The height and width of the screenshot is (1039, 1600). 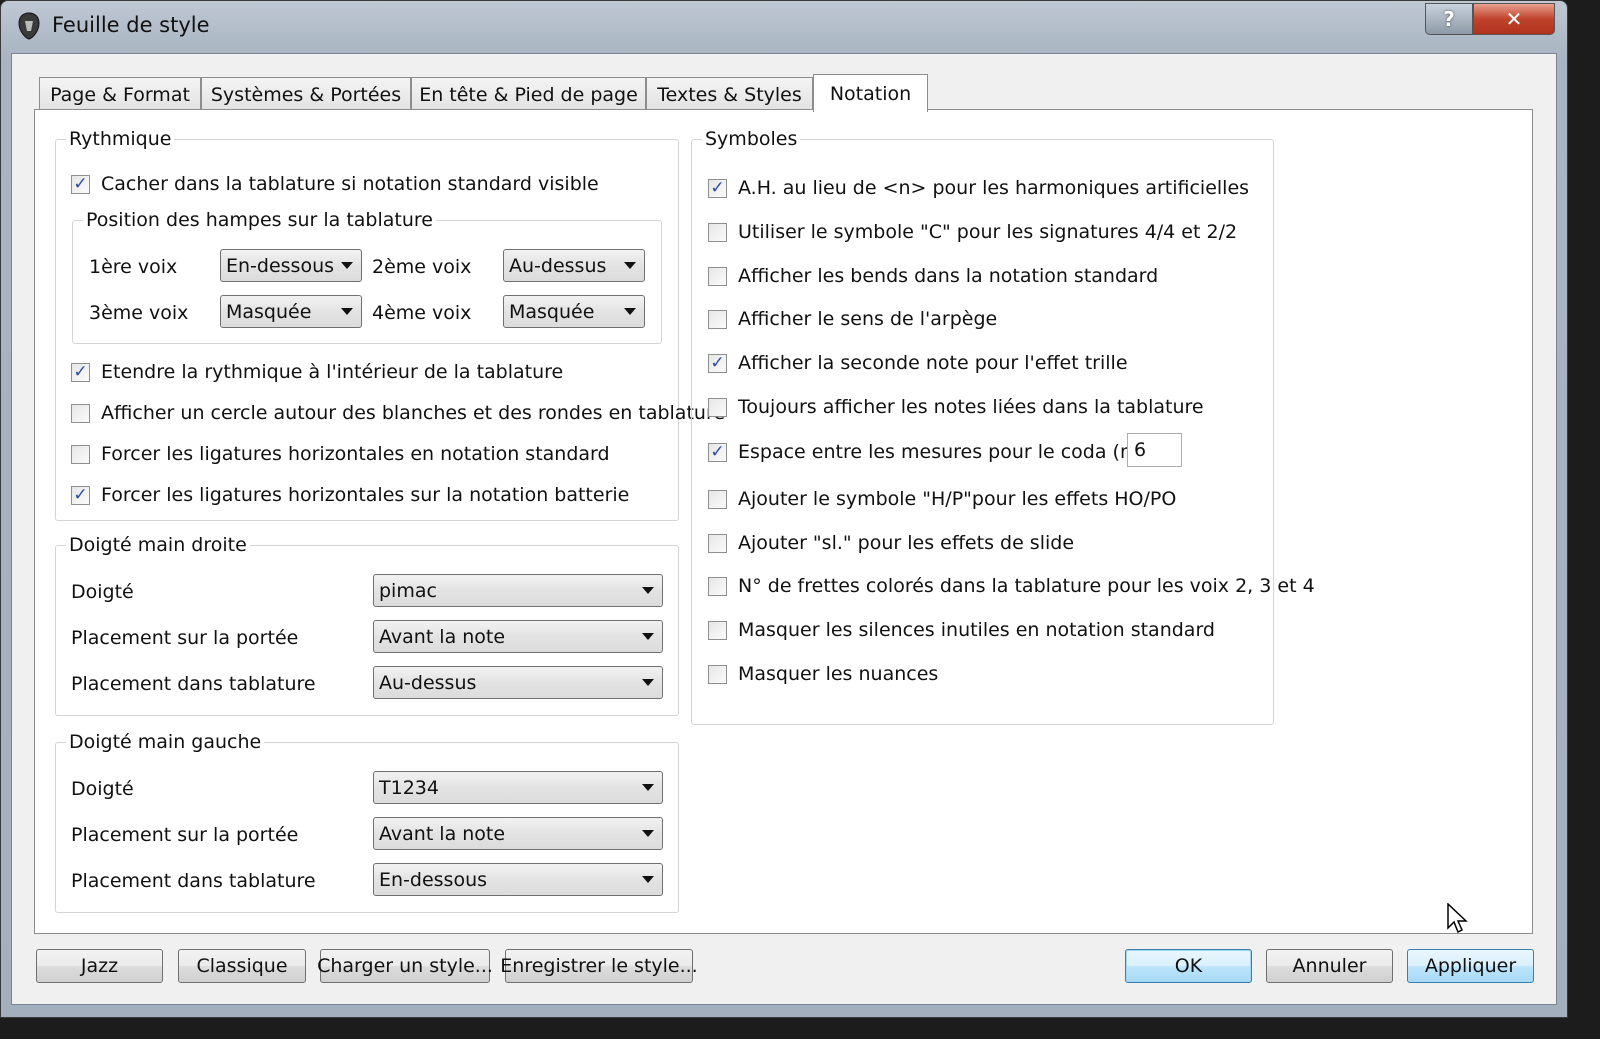 I want to click on lh-staff-select: Avant la note, so click(x=518, y=833).